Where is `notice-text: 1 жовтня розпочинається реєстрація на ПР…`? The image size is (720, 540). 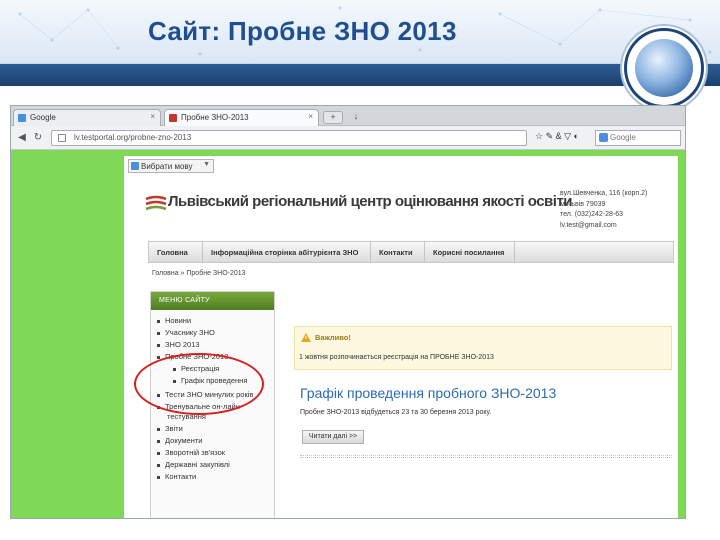
notice-text: 1 жовтня розпочинається реєстрація на ПР… is located at coordinates (396, 357).